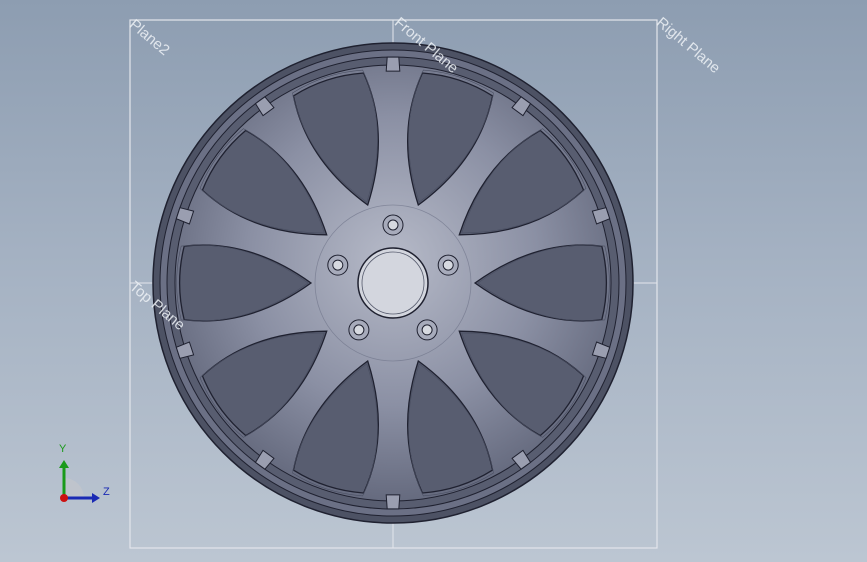 Image resolution: width=867 pixels, height=562 pixels. I want to click on triad-z-label: Z, so click(106, 492).